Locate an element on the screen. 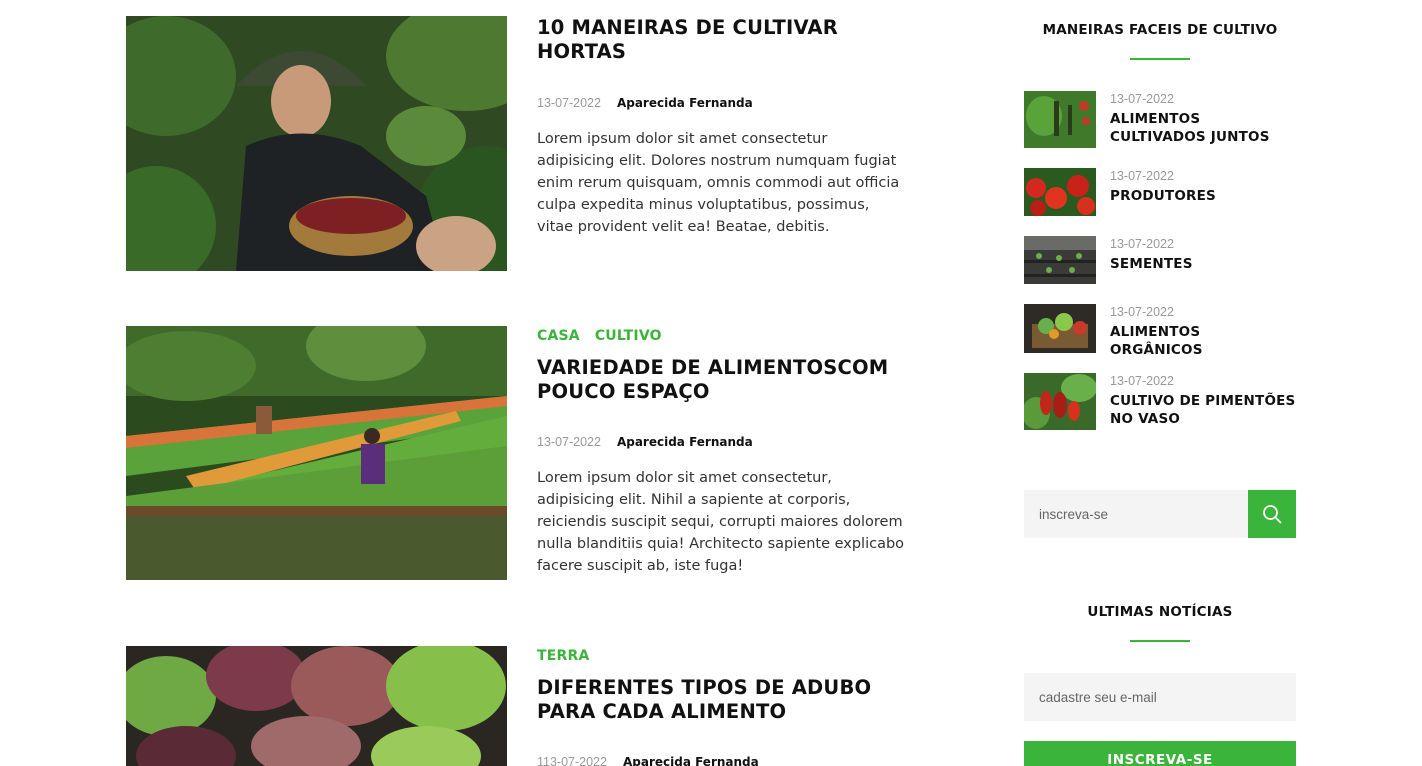  tag-casa: CASA is located at coordinates (558, 336).